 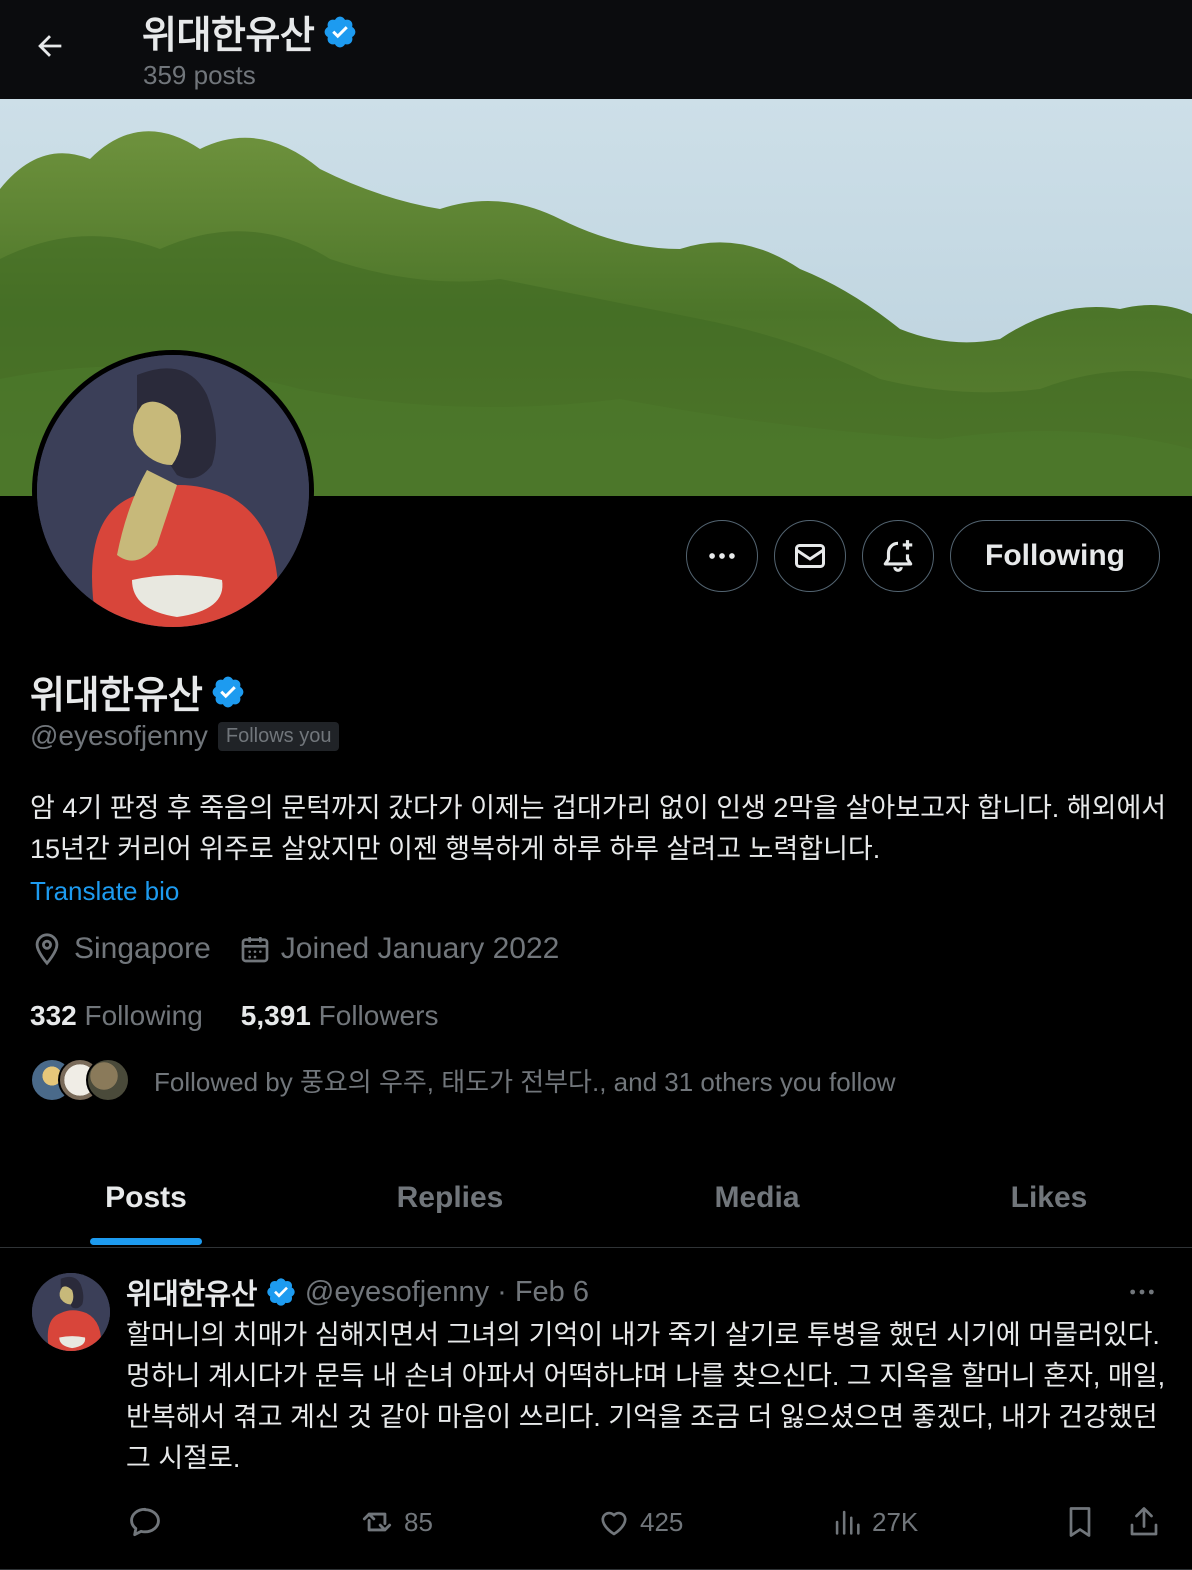 I want to click on follower-avatar, so click(x=108, y=1080).